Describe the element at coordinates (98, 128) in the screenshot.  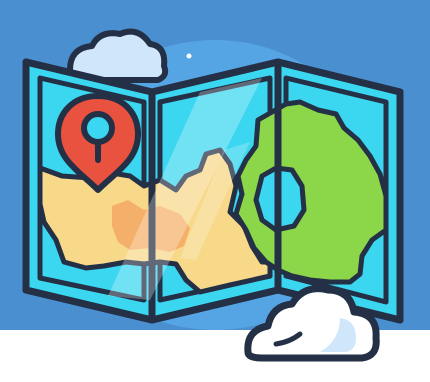
I see `pin-hole` at that location.